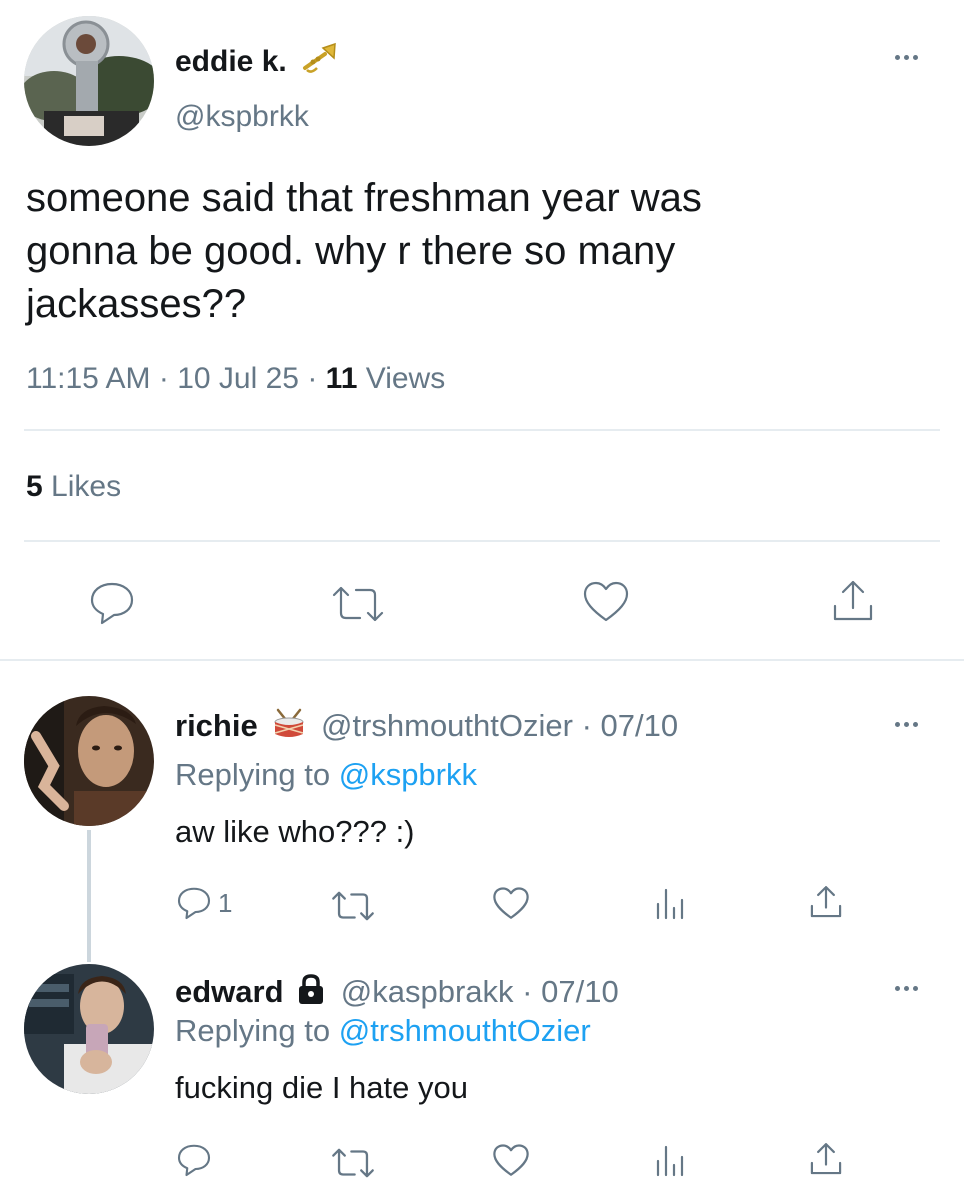 Image resolution: width=964 pixels, height=1200 pixels. Describe the element at coordinates (73, 487) in the screenshot. I see `likes-stat: 5 Likes` at that location.